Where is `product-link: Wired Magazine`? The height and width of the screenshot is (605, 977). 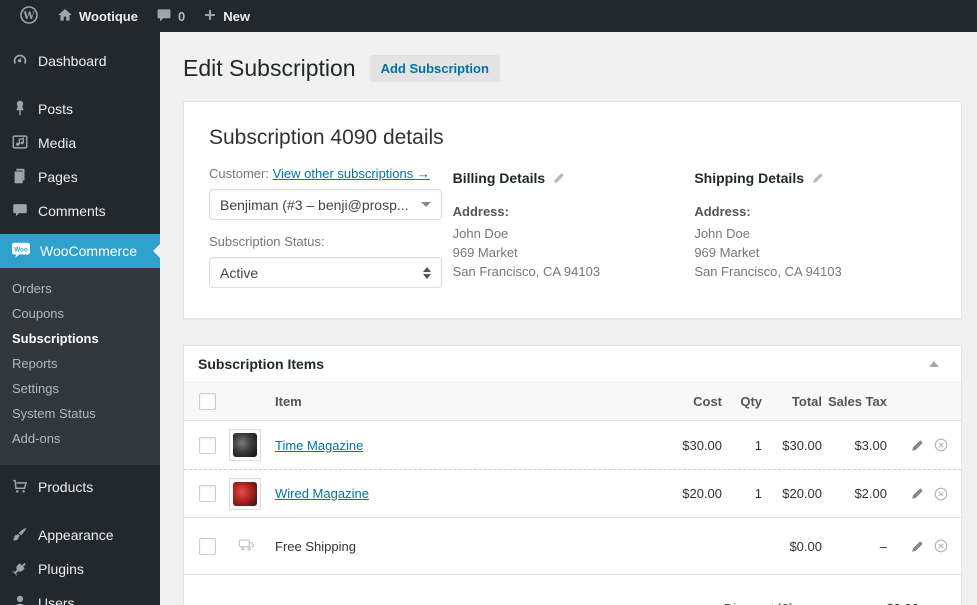 product-link: Wired Magazine is located at coordinates (322, 493).